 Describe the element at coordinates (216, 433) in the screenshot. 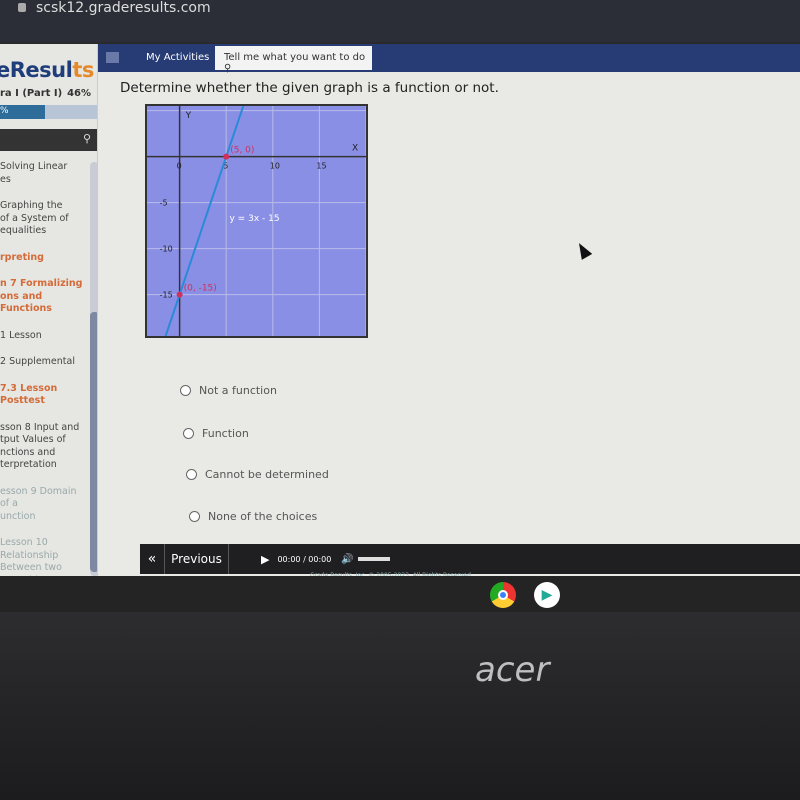

I see `option-function: Function` at that location.